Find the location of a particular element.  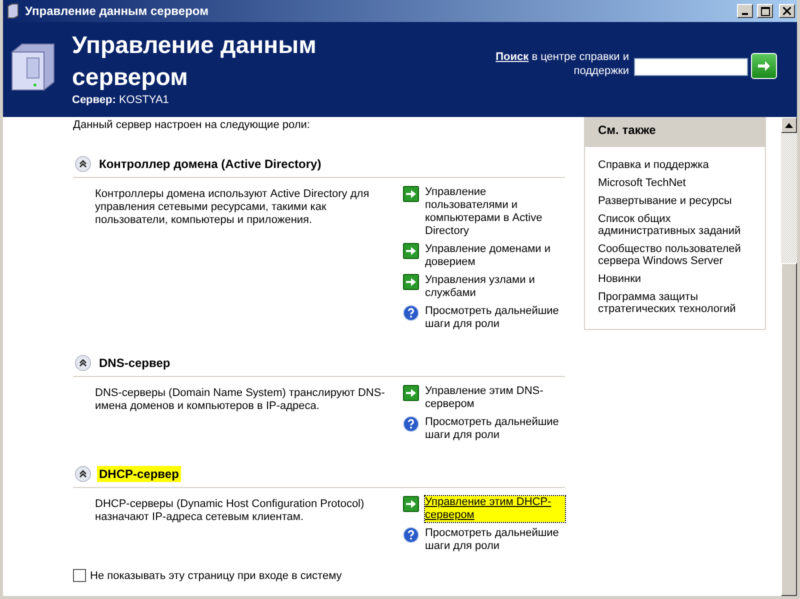

maximize-icon is located at coordinates (765, 11).